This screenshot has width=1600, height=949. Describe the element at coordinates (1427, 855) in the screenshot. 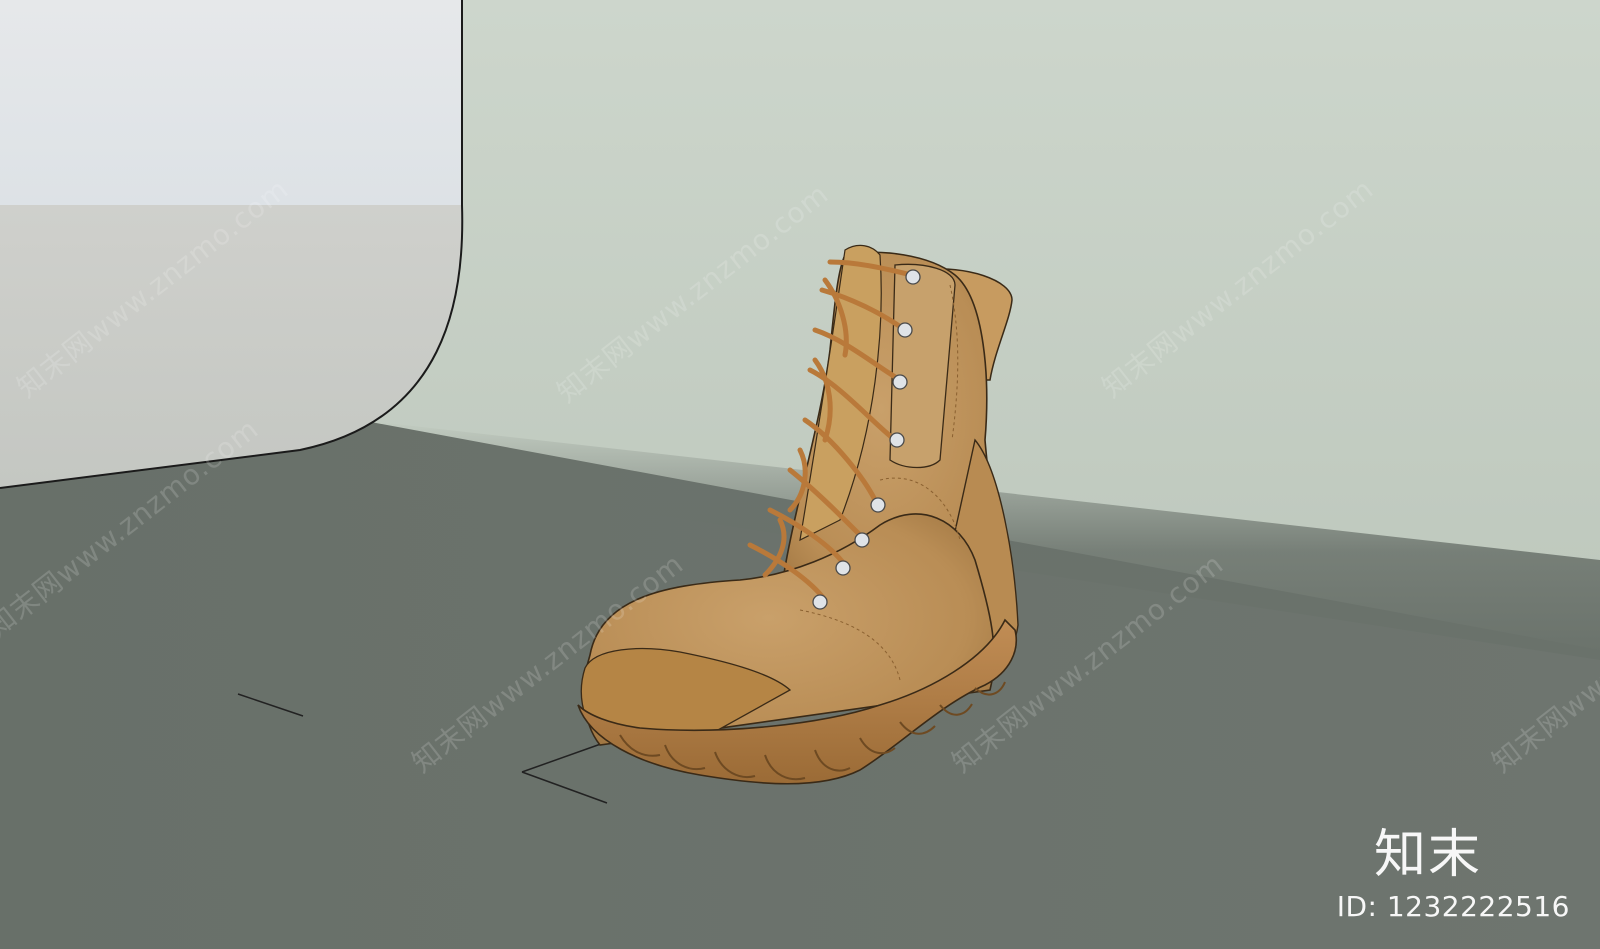

I see `brand-logo: 知末` at that location.